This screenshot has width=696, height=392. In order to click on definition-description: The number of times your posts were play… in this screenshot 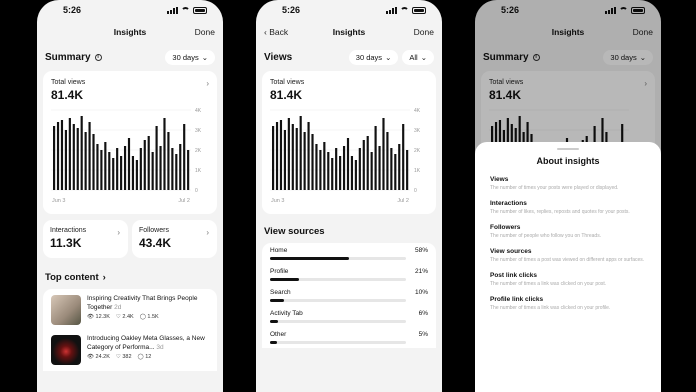, I will do `click(554, 188)`.